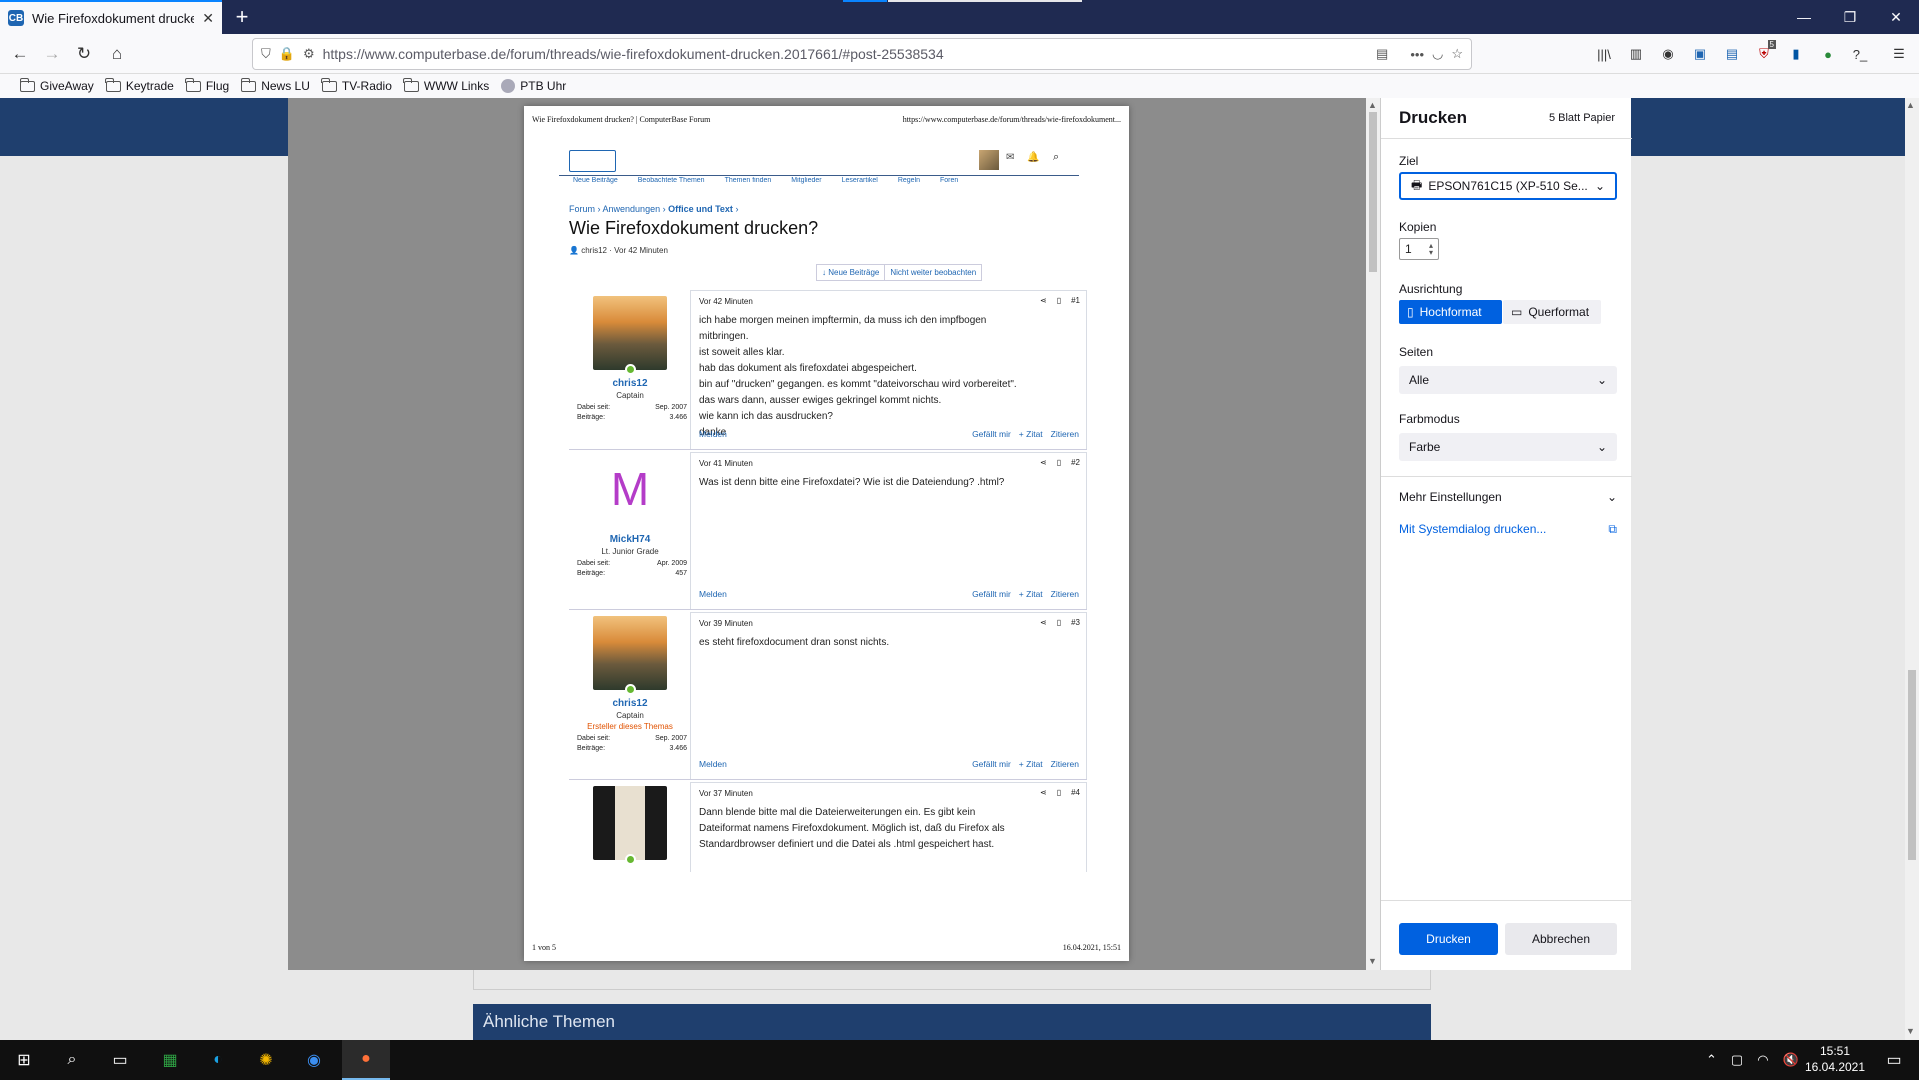 Image resolution: width=1919 pixels, height=1080 pixels. I want to click on bookmark-folder: GiveAway, so click(56, 85).